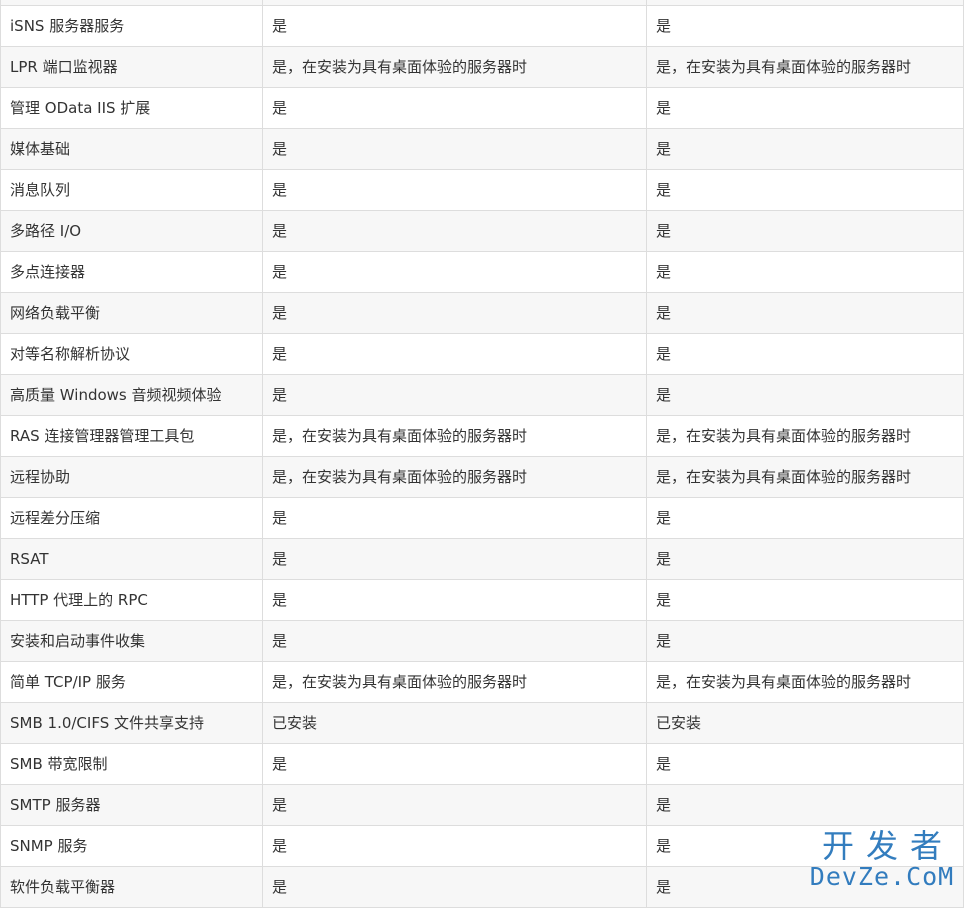 This screenshot has width=965, height=908. I want to click on feature-name-cell: 对等名称解析协议, so click(131, 354).